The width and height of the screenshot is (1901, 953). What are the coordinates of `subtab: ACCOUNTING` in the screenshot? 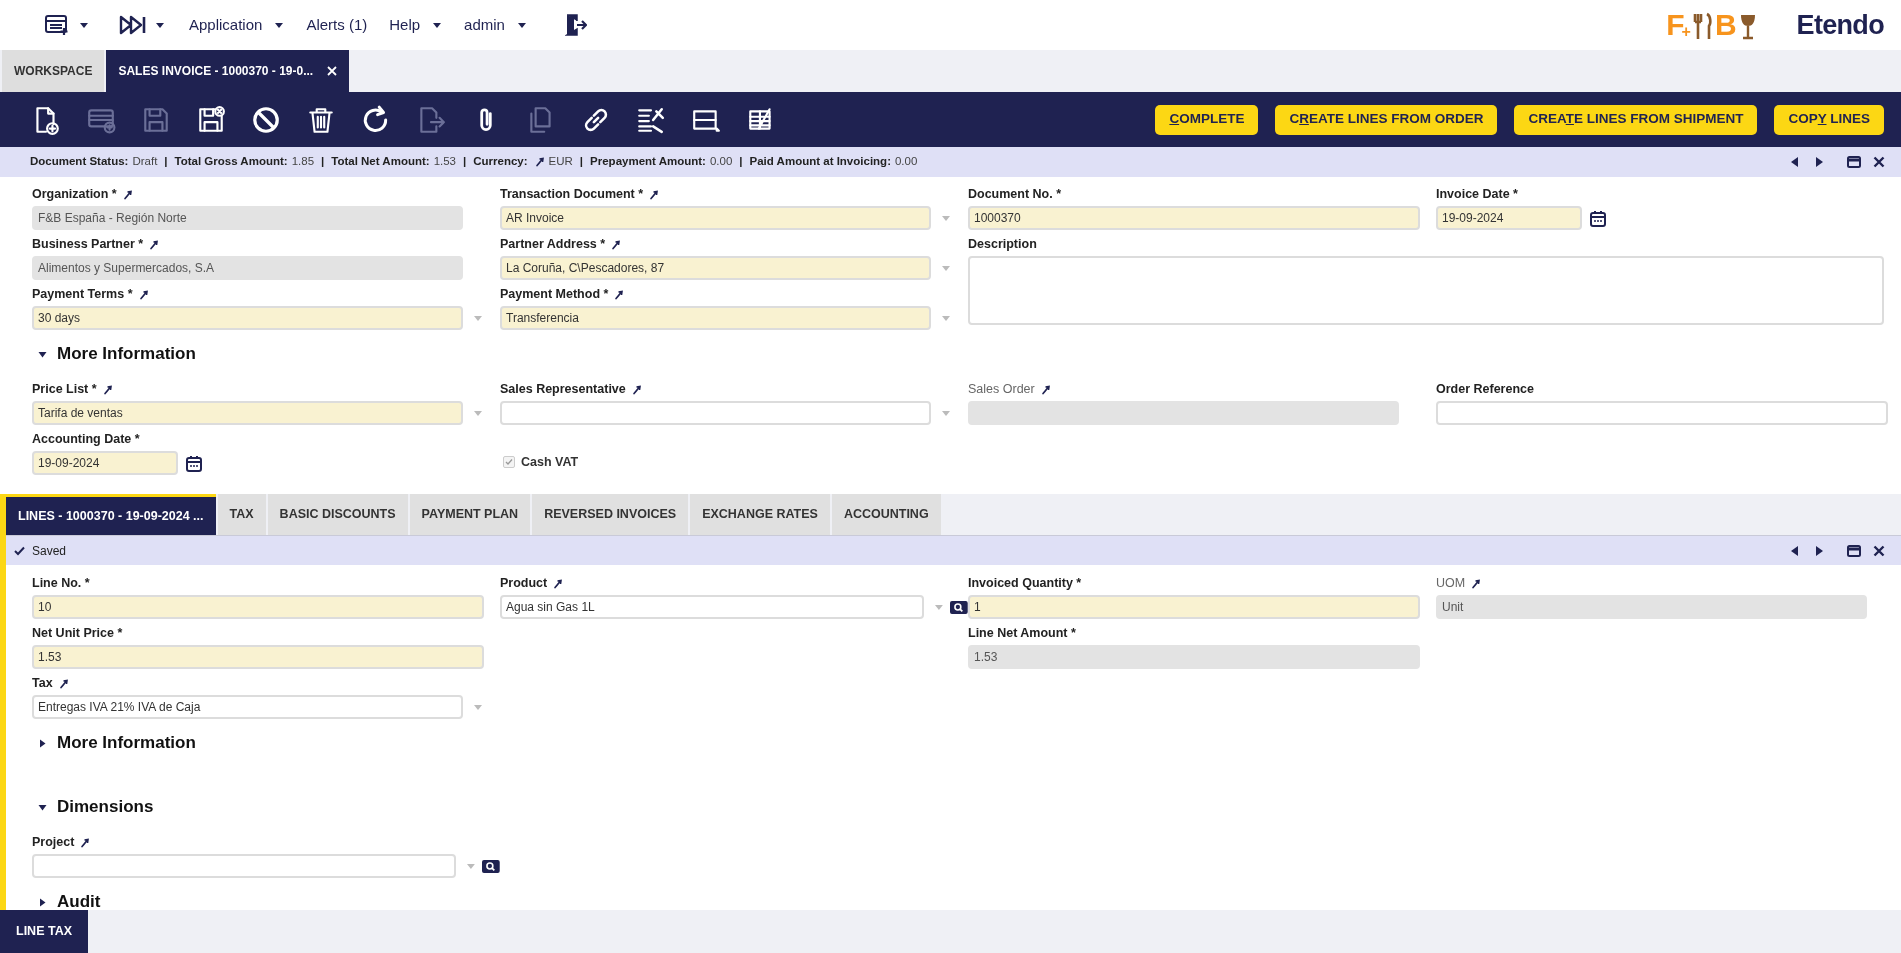 It's located at (886, 514).